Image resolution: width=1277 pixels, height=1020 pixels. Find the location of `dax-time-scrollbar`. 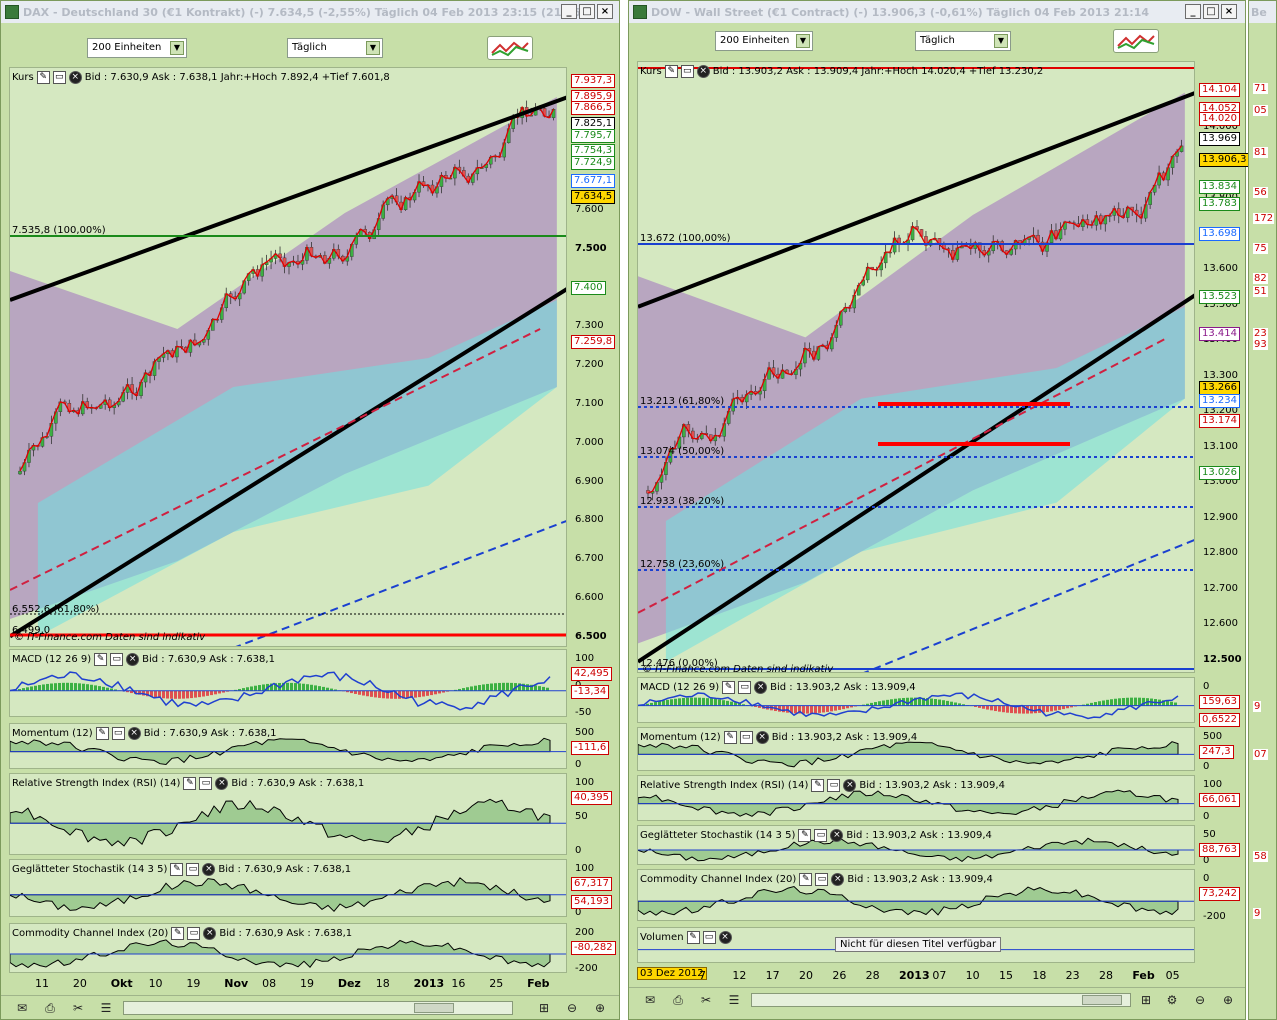

dax-time-scrollbar is located at coordinates (318, 1008).